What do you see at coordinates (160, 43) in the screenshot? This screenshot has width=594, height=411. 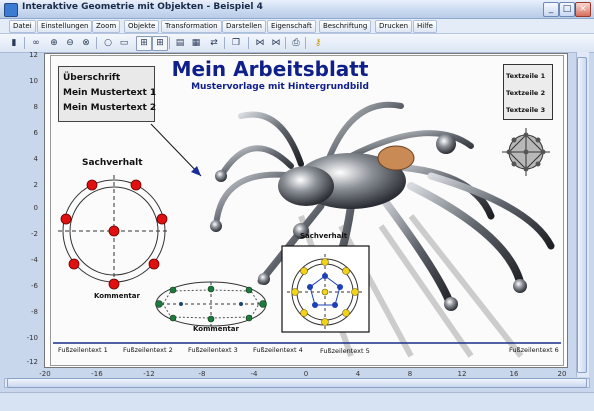 I see `grid-b-icon: ⊞` at bounding box center [160, 43].